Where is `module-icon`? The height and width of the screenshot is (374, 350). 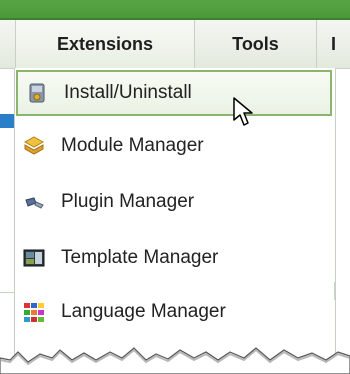 module-icon is located at coordinates (34, 146).